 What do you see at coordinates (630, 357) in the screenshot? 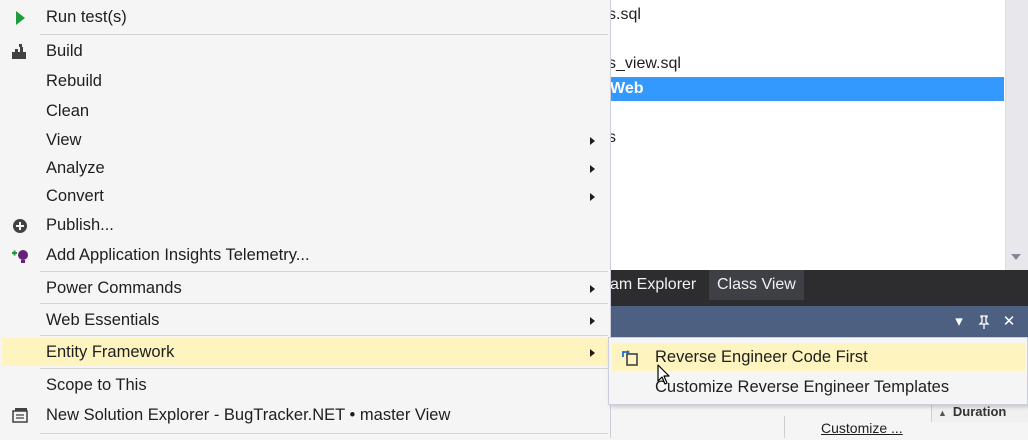
I see `reverse-engineer-icon` at bounding box center [630, 357].